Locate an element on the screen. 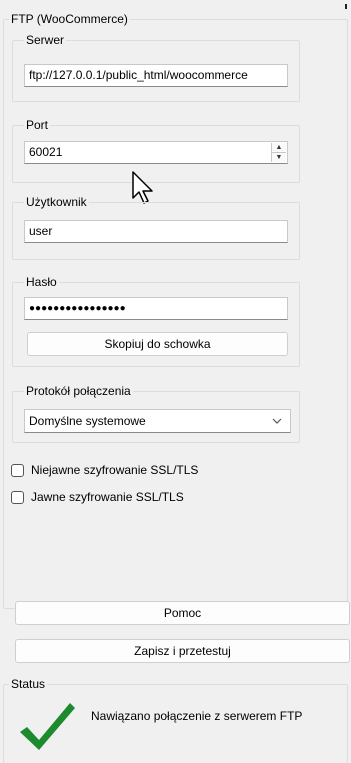  port-stepper: ▲ ▼ is located at coordinates (278, 152).